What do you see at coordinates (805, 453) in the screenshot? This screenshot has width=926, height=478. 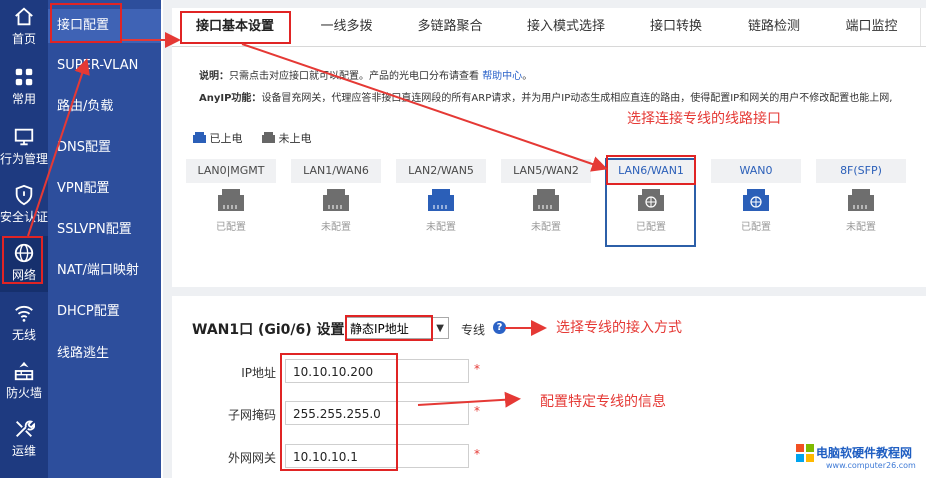 I see `windows-logo-icon` at bounding box center [805, 453].